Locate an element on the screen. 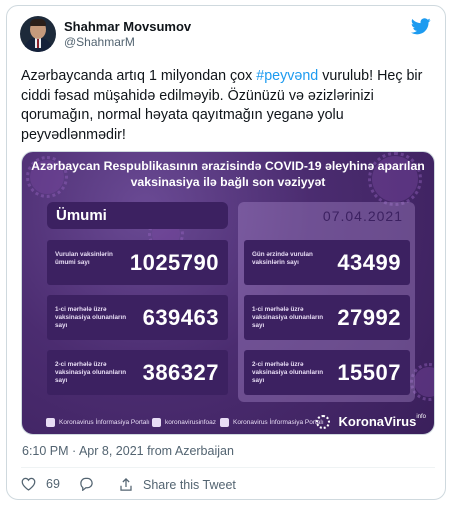  brand-logo: KoronaVirusinfo is located at coordinates (382, 421).